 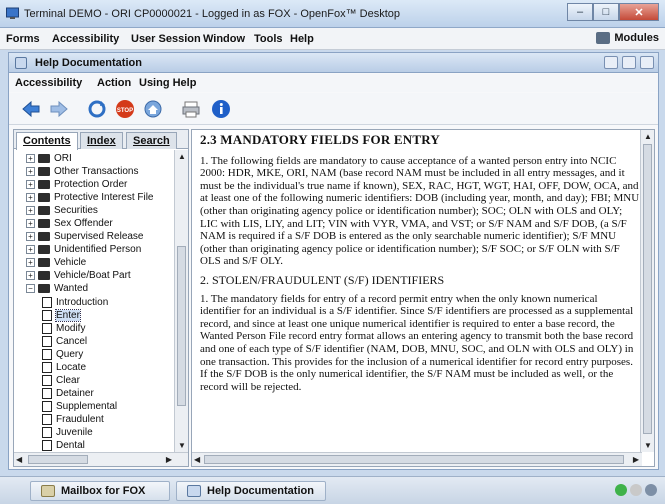 I want to click on help-close-button, so click(x=647, y=62).